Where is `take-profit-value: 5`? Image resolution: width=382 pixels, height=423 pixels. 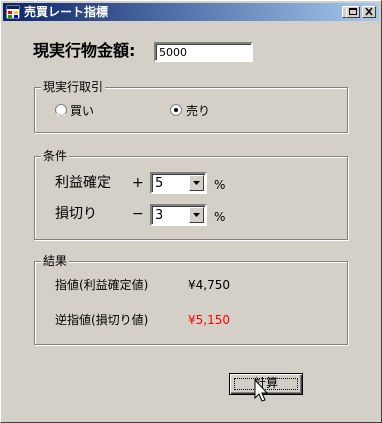 take-profit-value: 5 is located at coordinates (159, 183).